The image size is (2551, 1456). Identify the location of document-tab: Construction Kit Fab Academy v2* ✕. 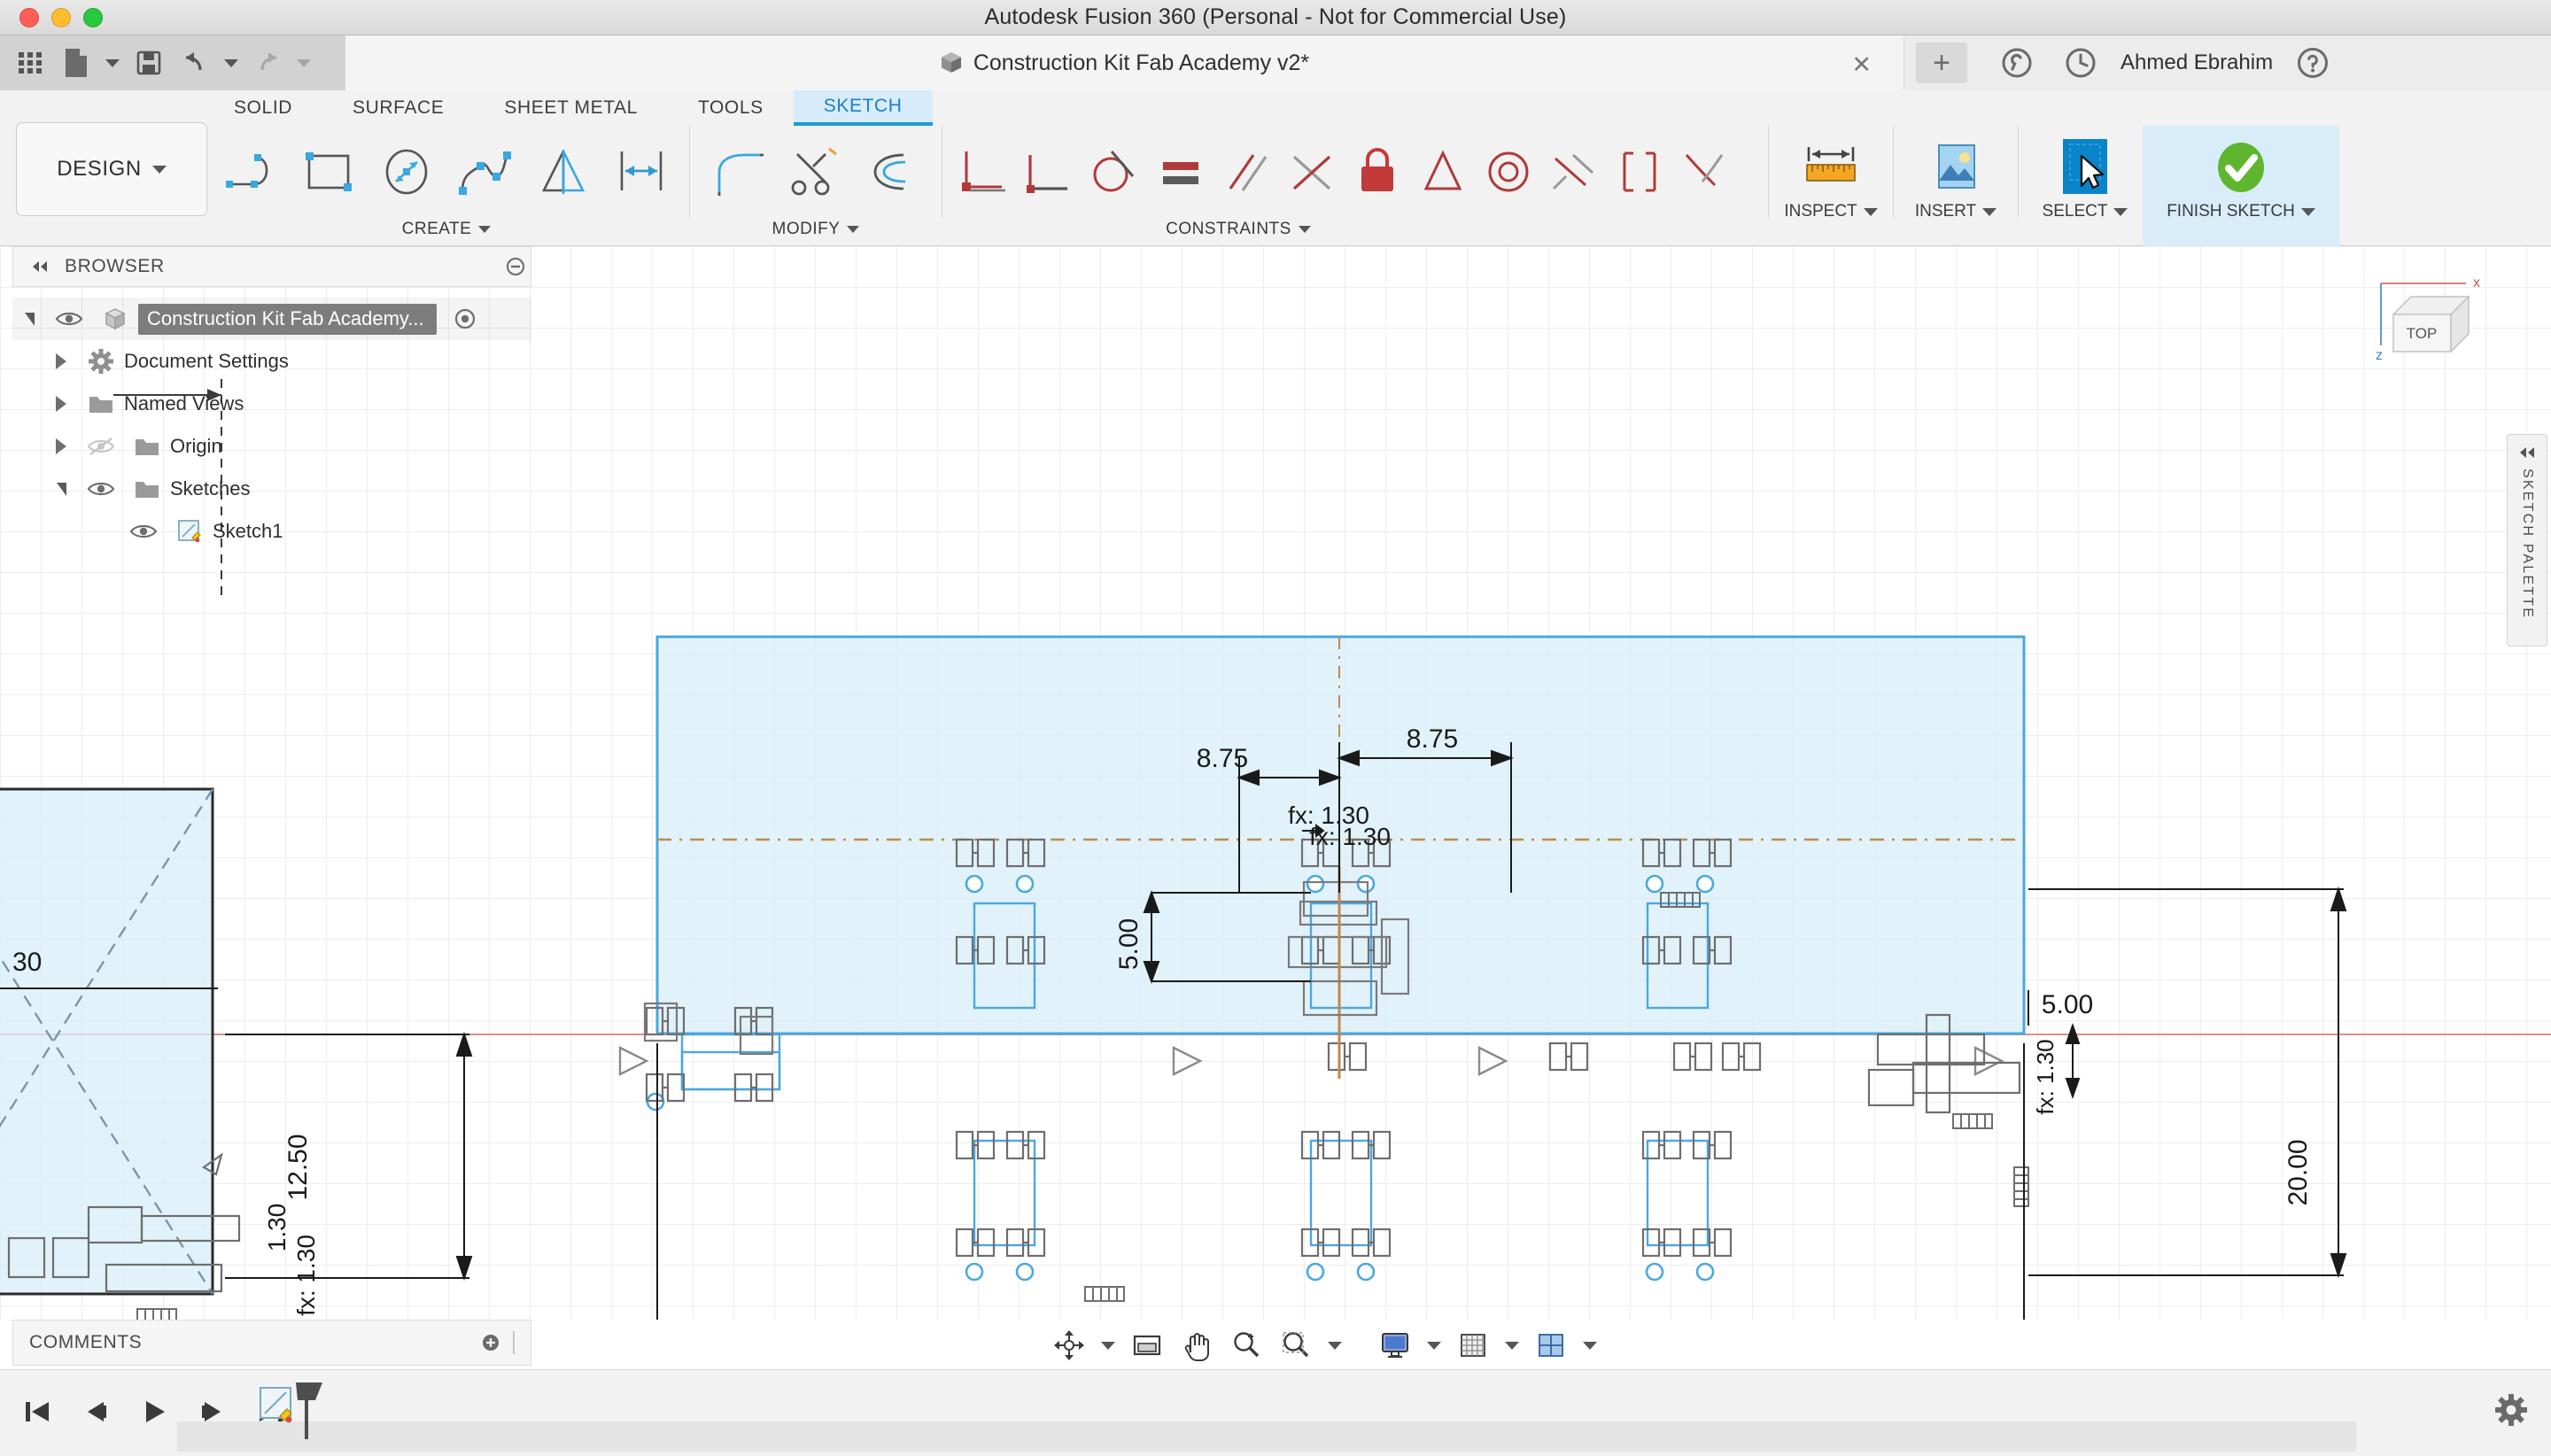
(1124, 63).